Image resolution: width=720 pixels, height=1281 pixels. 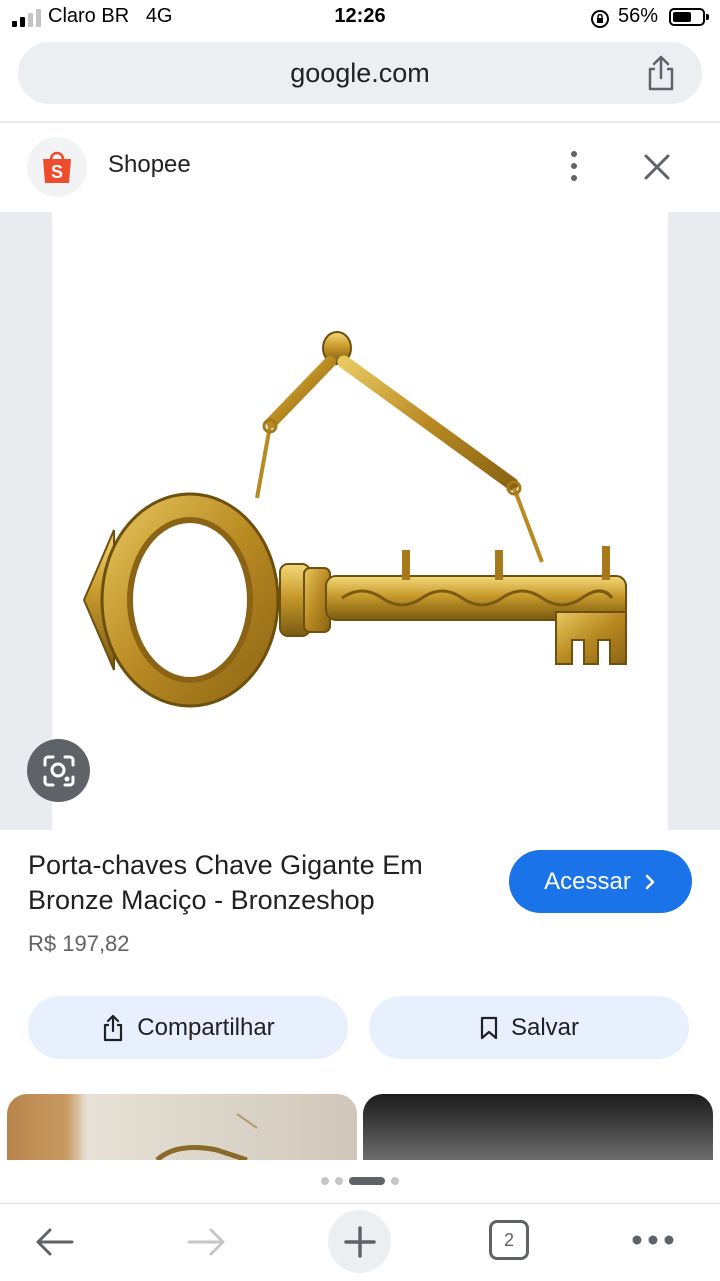 I want to click on bookmark-icon, so click(x=489, y=1027).